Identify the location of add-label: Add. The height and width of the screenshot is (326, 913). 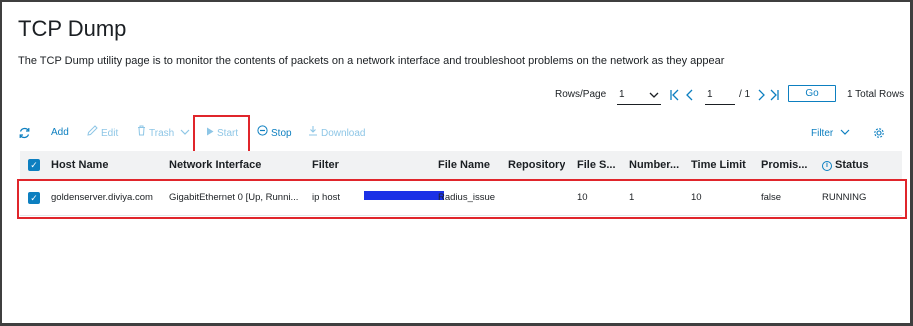
(60, 132).